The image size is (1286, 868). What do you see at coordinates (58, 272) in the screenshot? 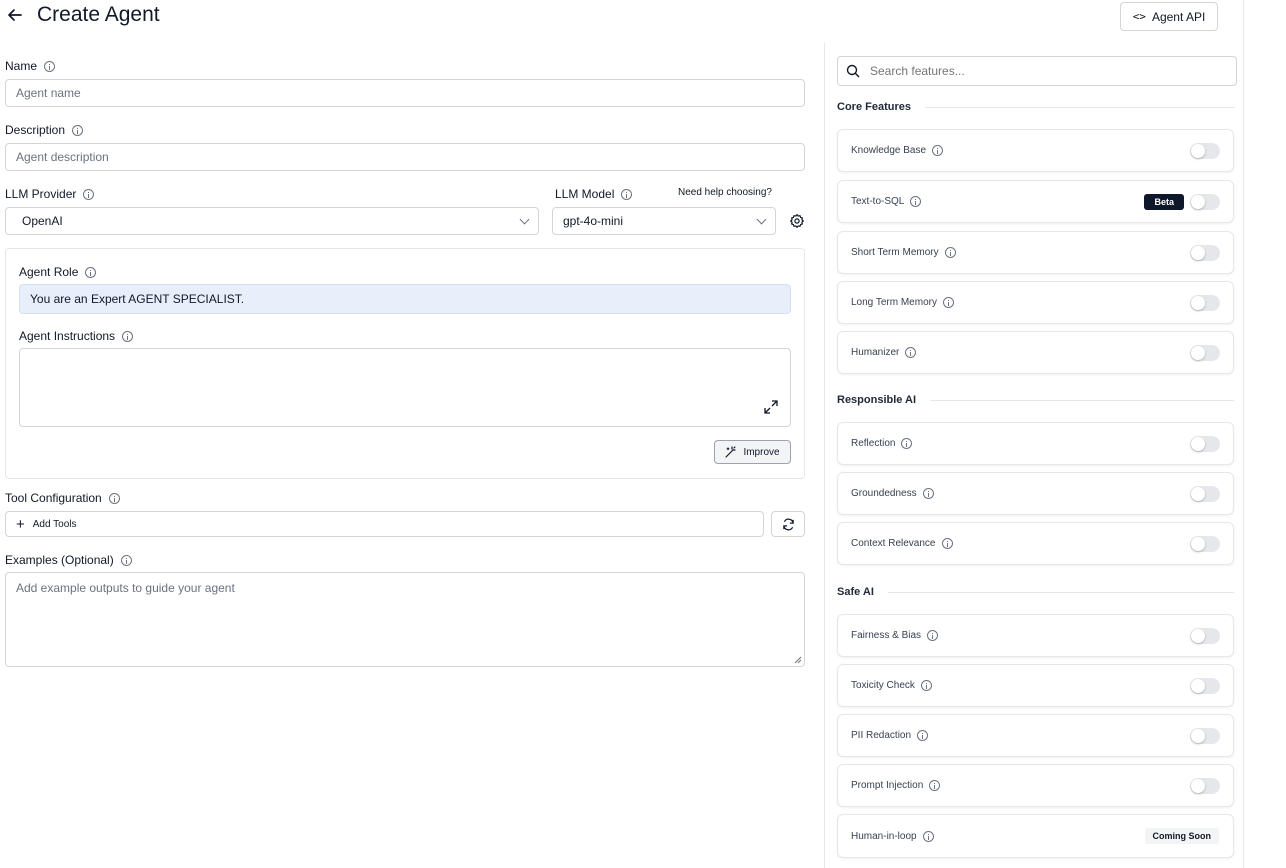
I see `agent-role-label: Agent Role` at bounding box center [58, 272].